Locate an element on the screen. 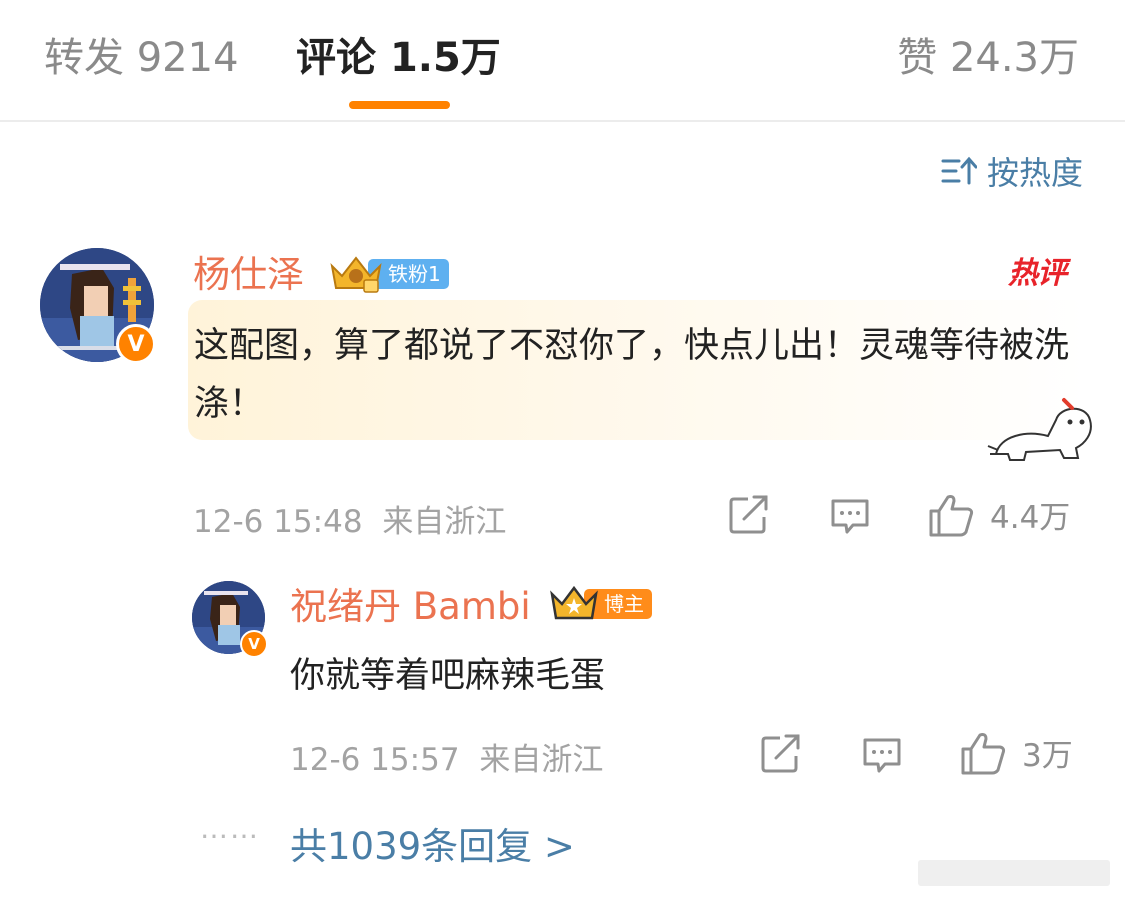 The height and width of the screenshot is (899, 1125). comment-meta: 12-6 15:48 来自浙江 is located at coordinates (349, 518).